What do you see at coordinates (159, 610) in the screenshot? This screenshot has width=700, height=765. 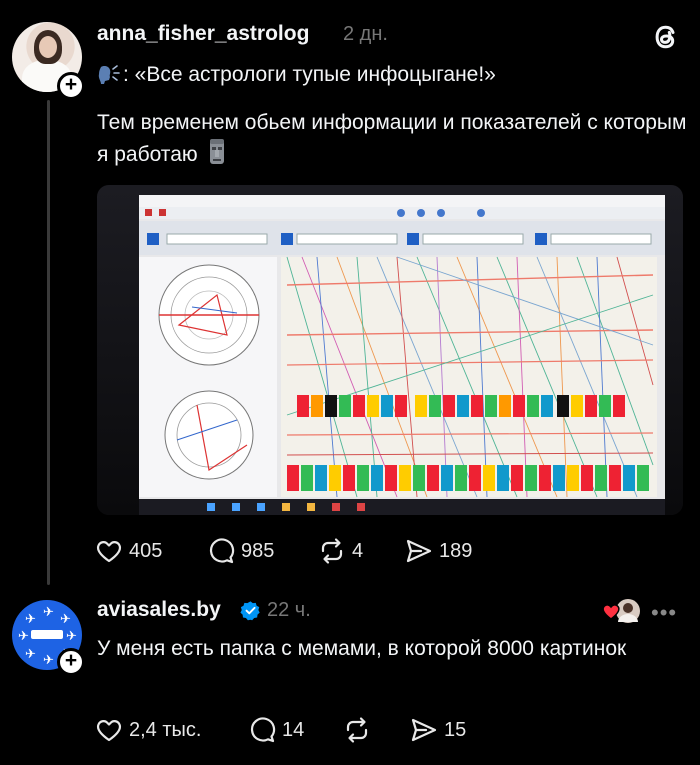 I see `reply-username: aviasales.by` at bounding box center [159, 610].